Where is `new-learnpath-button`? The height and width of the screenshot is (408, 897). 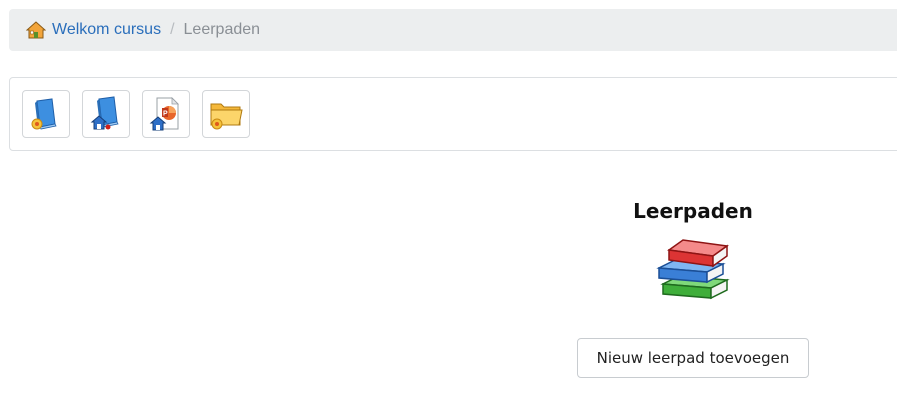
new-learnpath-button is located at coordinates (46, 114).